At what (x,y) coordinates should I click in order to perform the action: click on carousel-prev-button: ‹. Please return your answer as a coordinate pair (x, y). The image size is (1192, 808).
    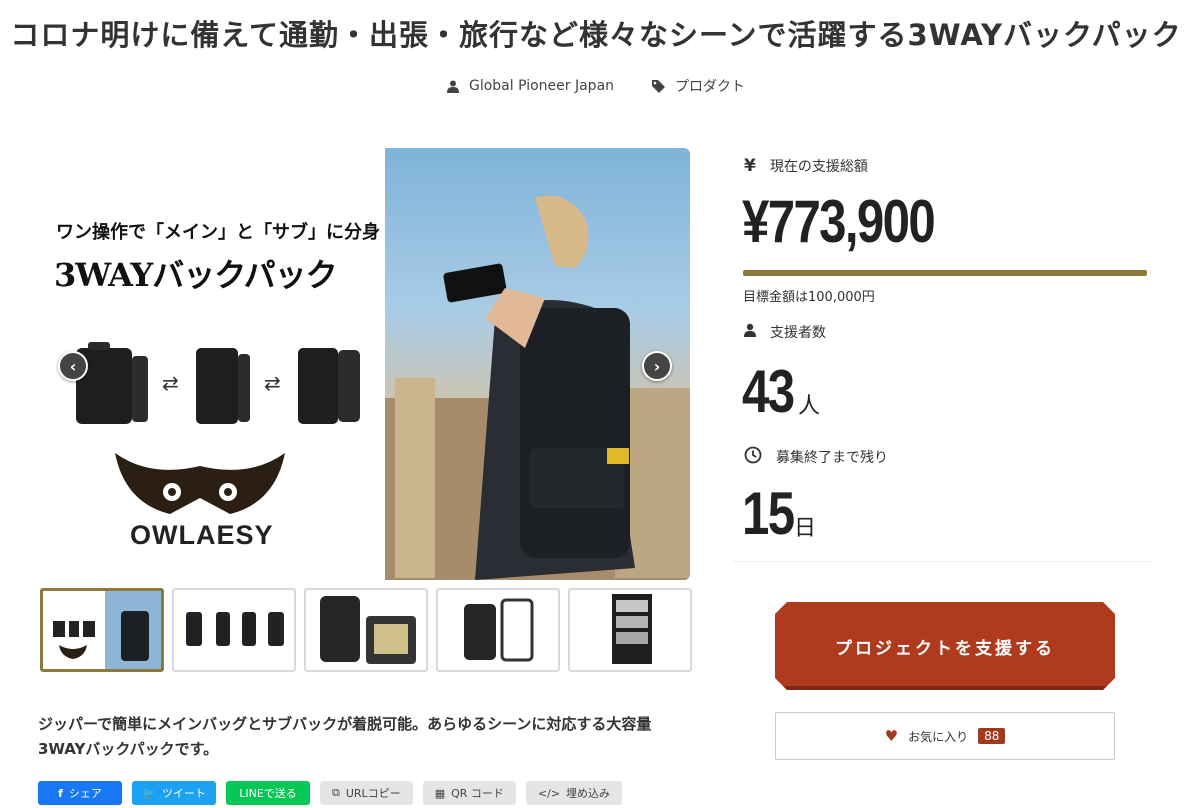
    Looking at the image, I should click on (73, 366).